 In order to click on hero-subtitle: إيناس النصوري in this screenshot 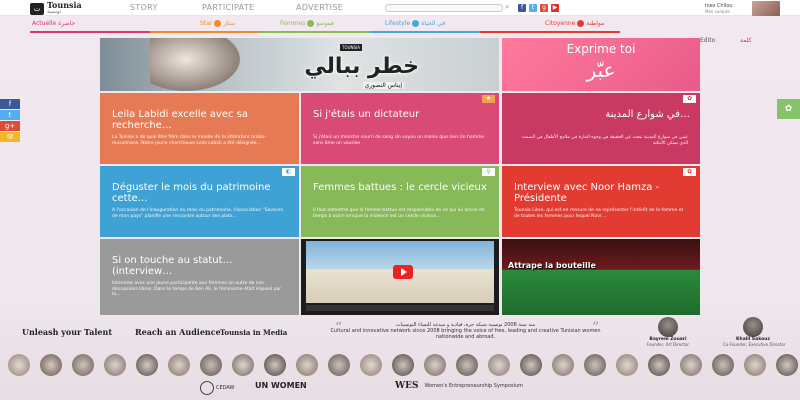, I will do `click(383, 85)`.